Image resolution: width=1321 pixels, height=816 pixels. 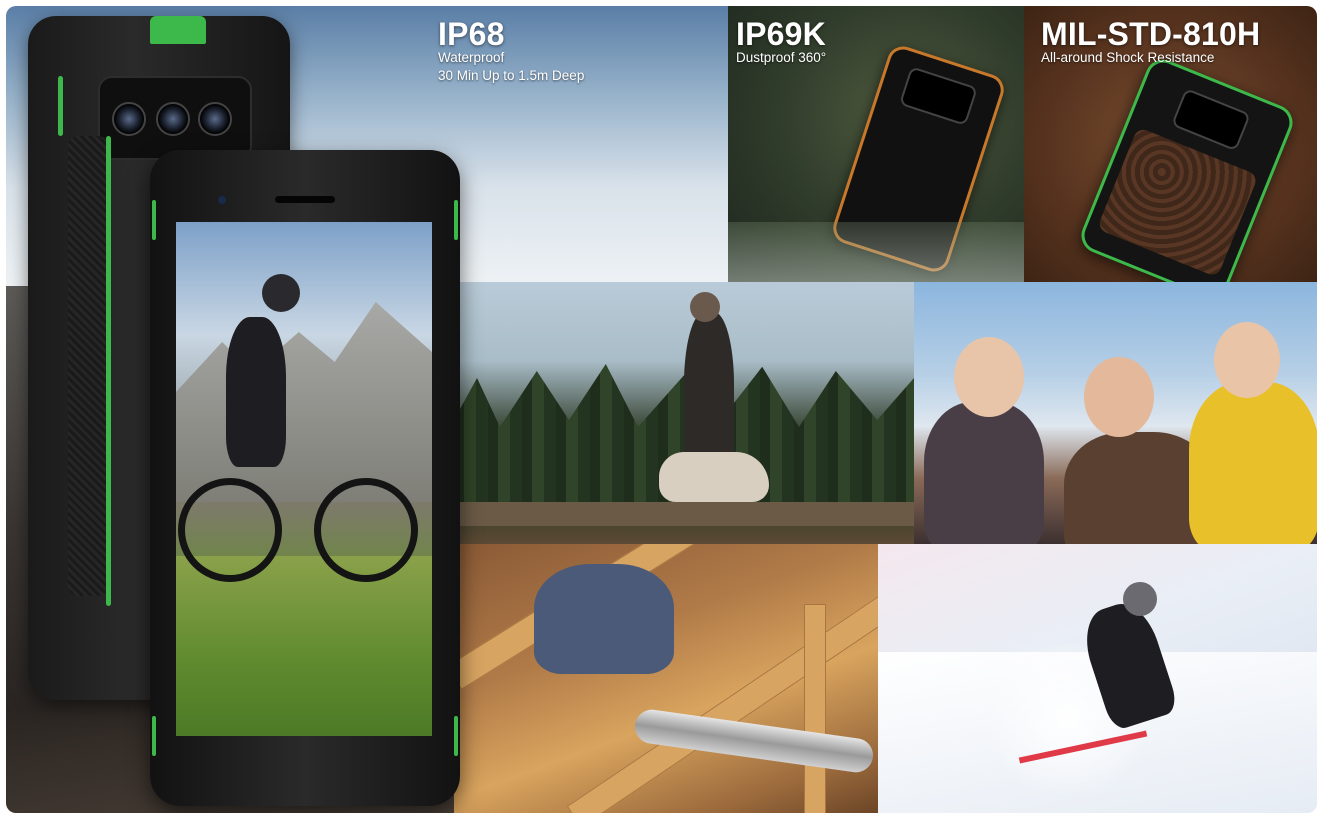 What do you see at coordinates (1151, 34) in the screenshot?
I see `mil-std-title: MIL-STD-810H` at bounding box center [1151, 34].